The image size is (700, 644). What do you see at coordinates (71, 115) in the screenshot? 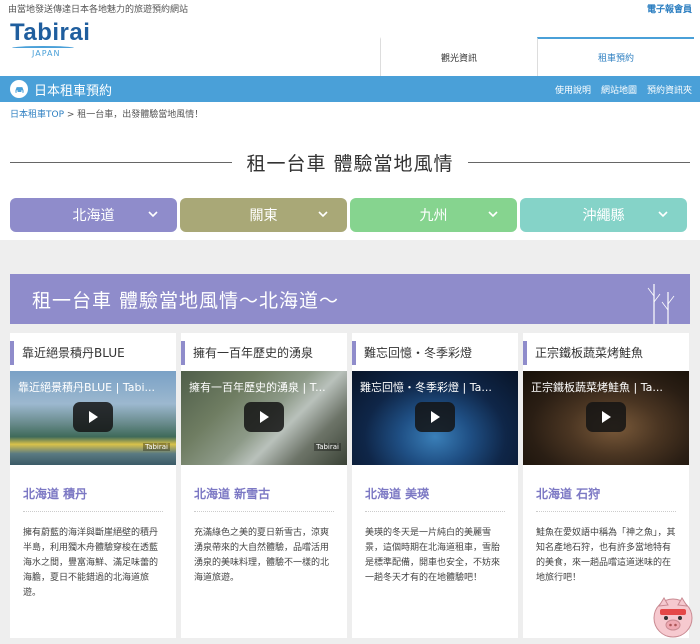
I see `breadcrumb-sep: >` at bounding box center [71, 115].